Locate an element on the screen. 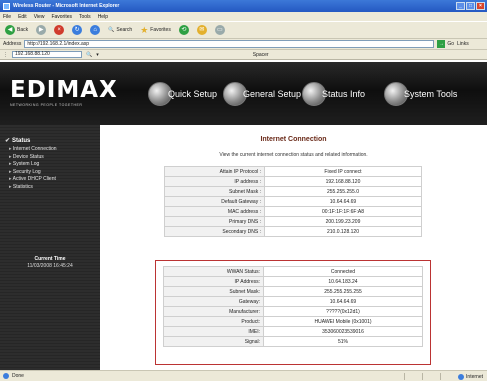  table-key: Attain IP Protocol : is located at coordinates (214, 171).